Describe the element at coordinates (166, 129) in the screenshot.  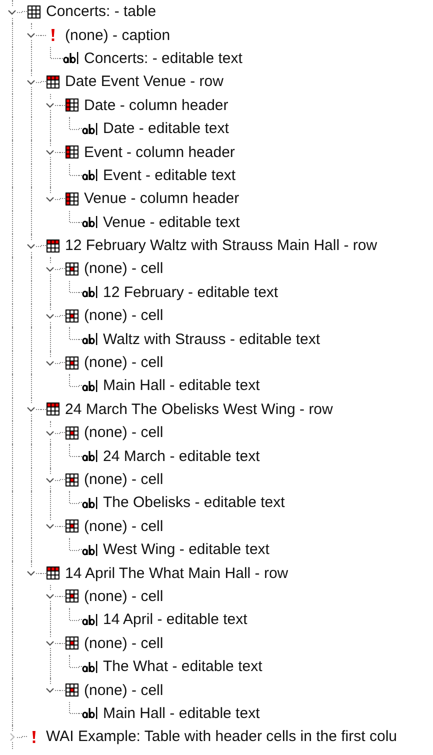
I see `tree-item-label: Date - editable text` at that location.